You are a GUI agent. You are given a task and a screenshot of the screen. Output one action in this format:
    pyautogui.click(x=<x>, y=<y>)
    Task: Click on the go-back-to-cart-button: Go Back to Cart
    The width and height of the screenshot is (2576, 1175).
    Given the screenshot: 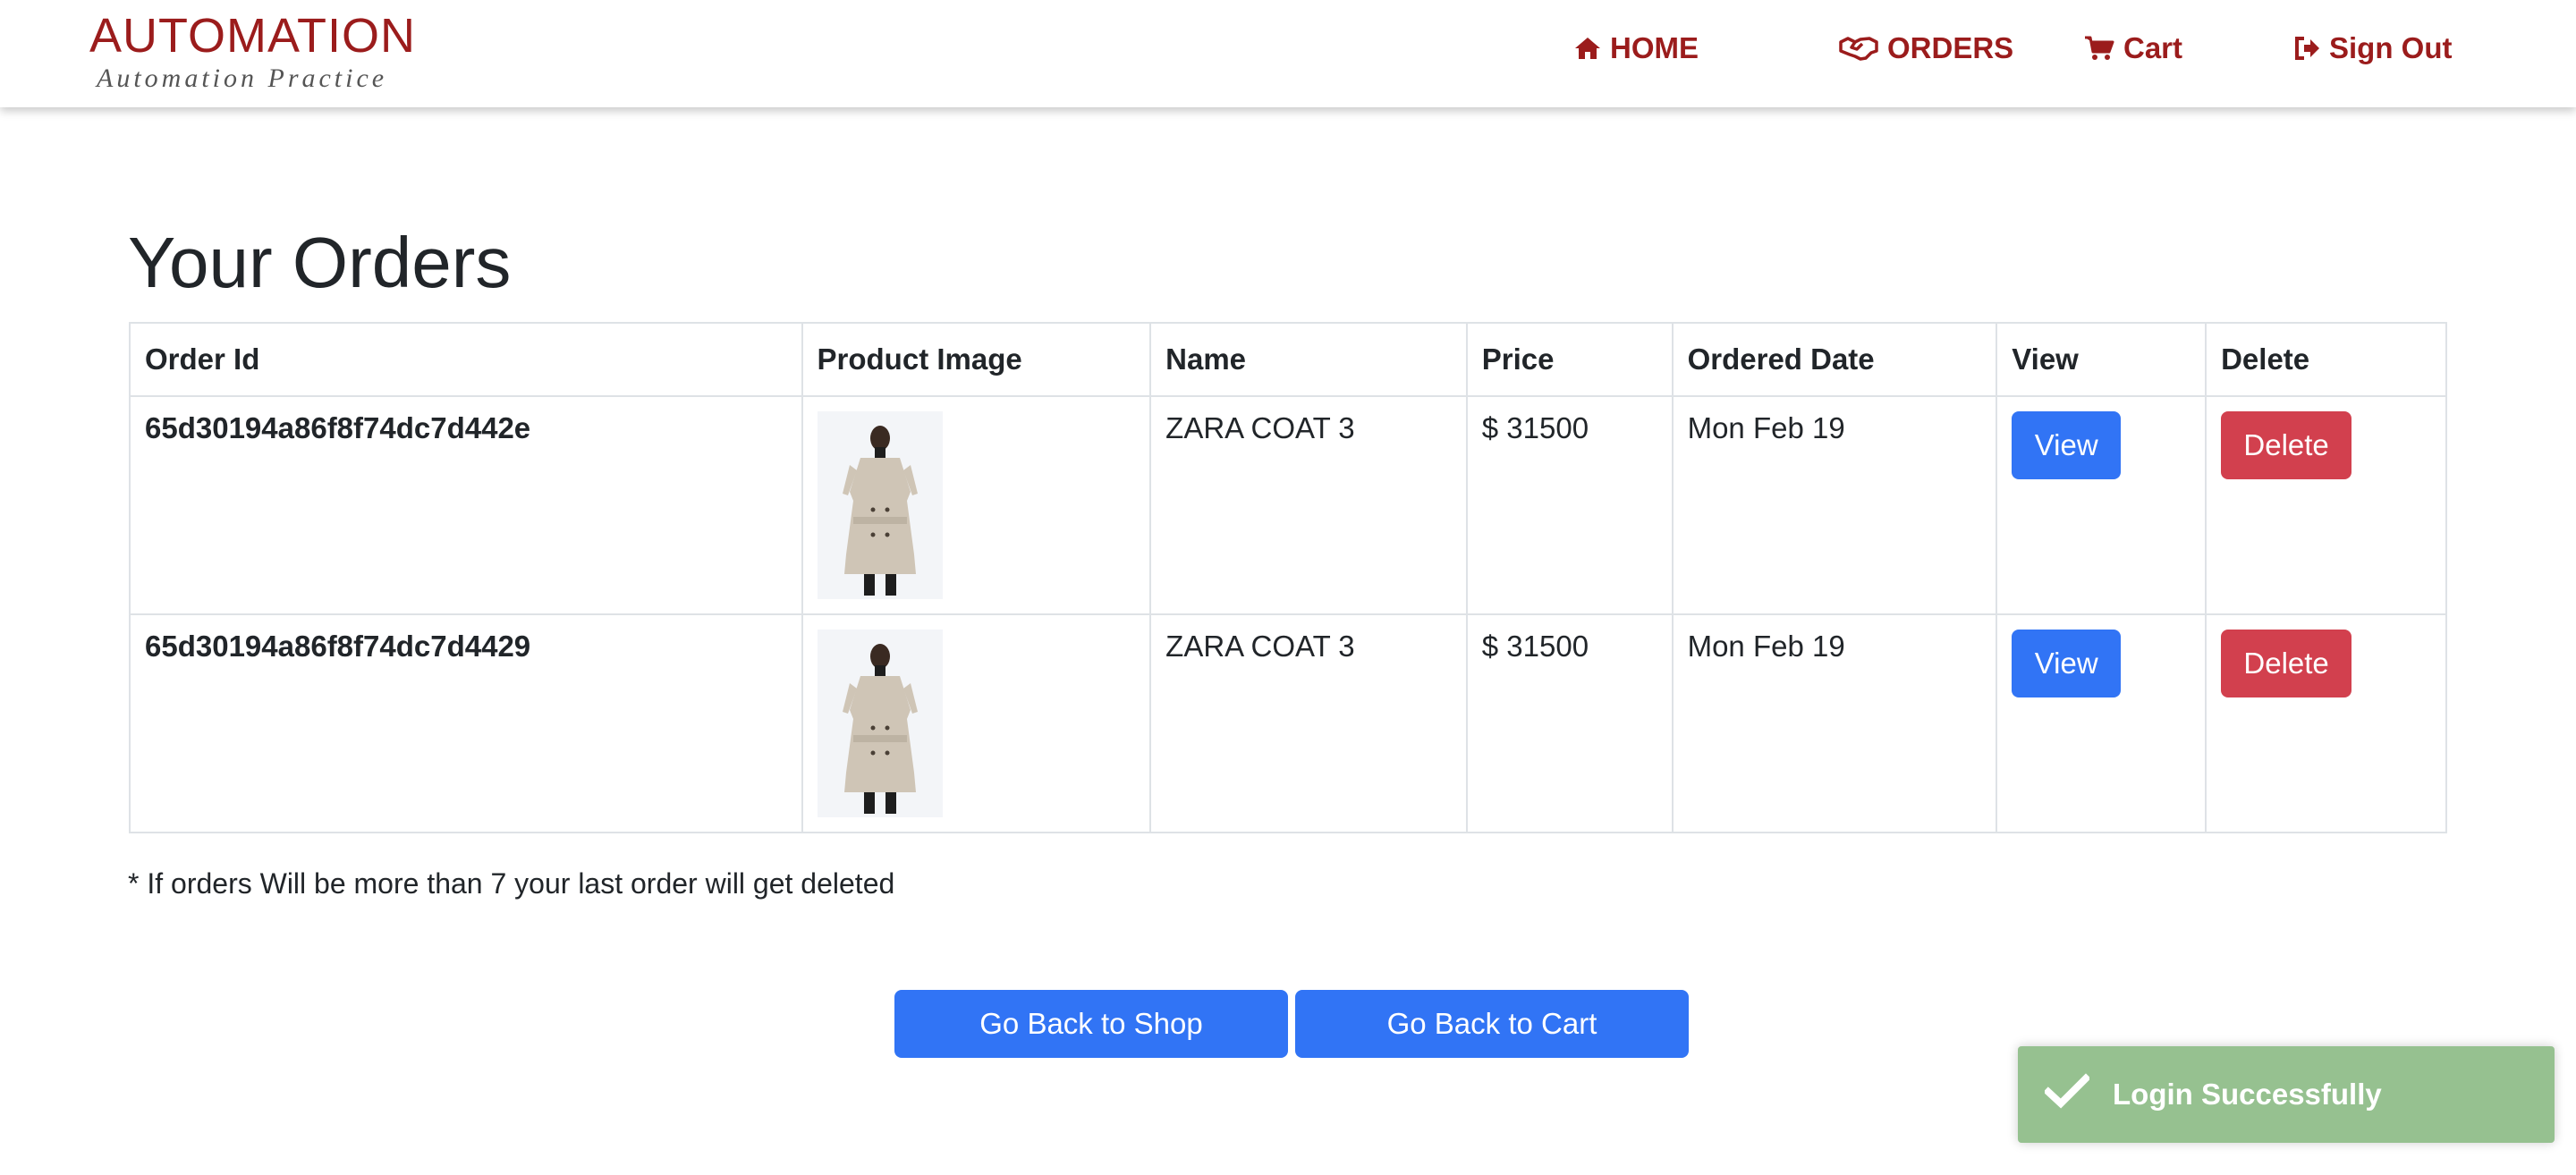 What is the action you would take?
    pyautogui.click(x=1492, y=1024)
    